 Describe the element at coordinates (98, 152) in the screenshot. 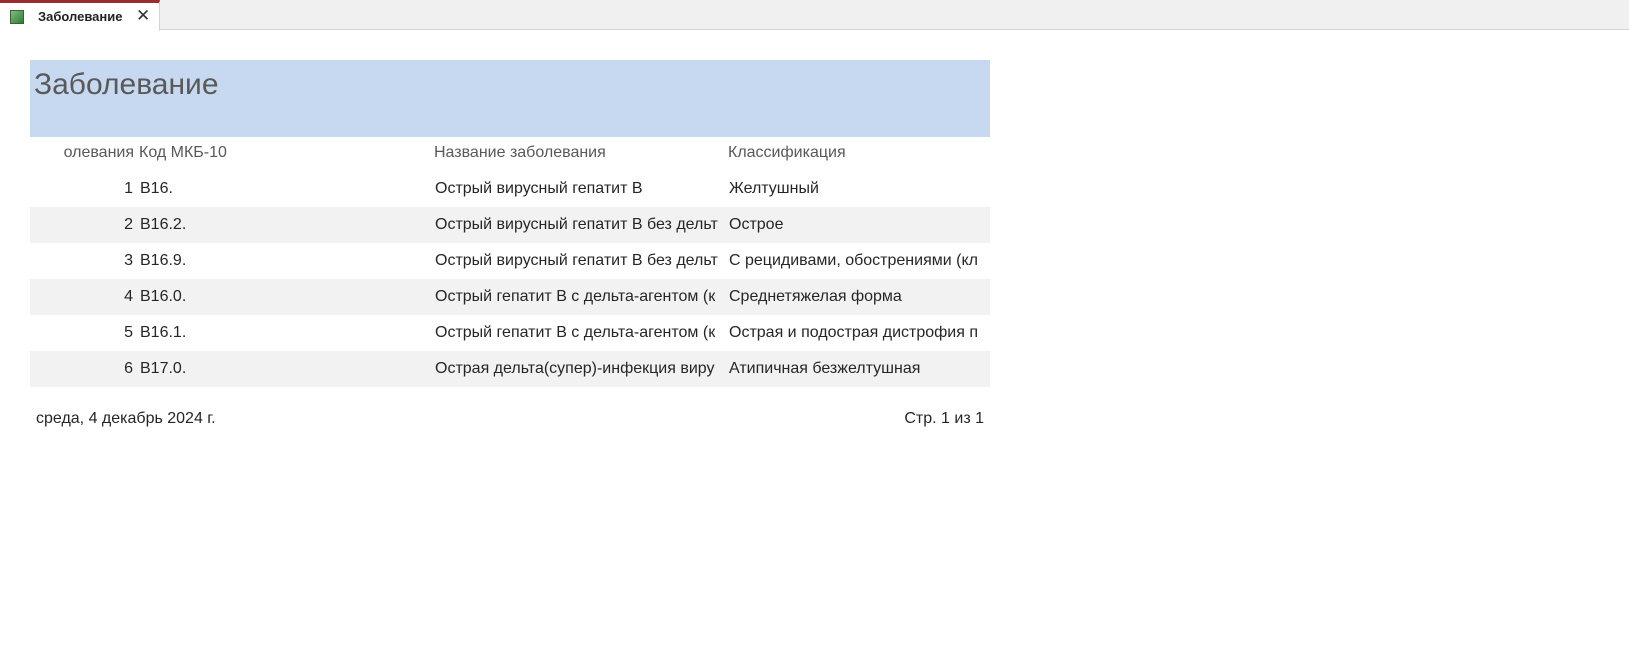

I see `column-header-number: олевания` at that location.